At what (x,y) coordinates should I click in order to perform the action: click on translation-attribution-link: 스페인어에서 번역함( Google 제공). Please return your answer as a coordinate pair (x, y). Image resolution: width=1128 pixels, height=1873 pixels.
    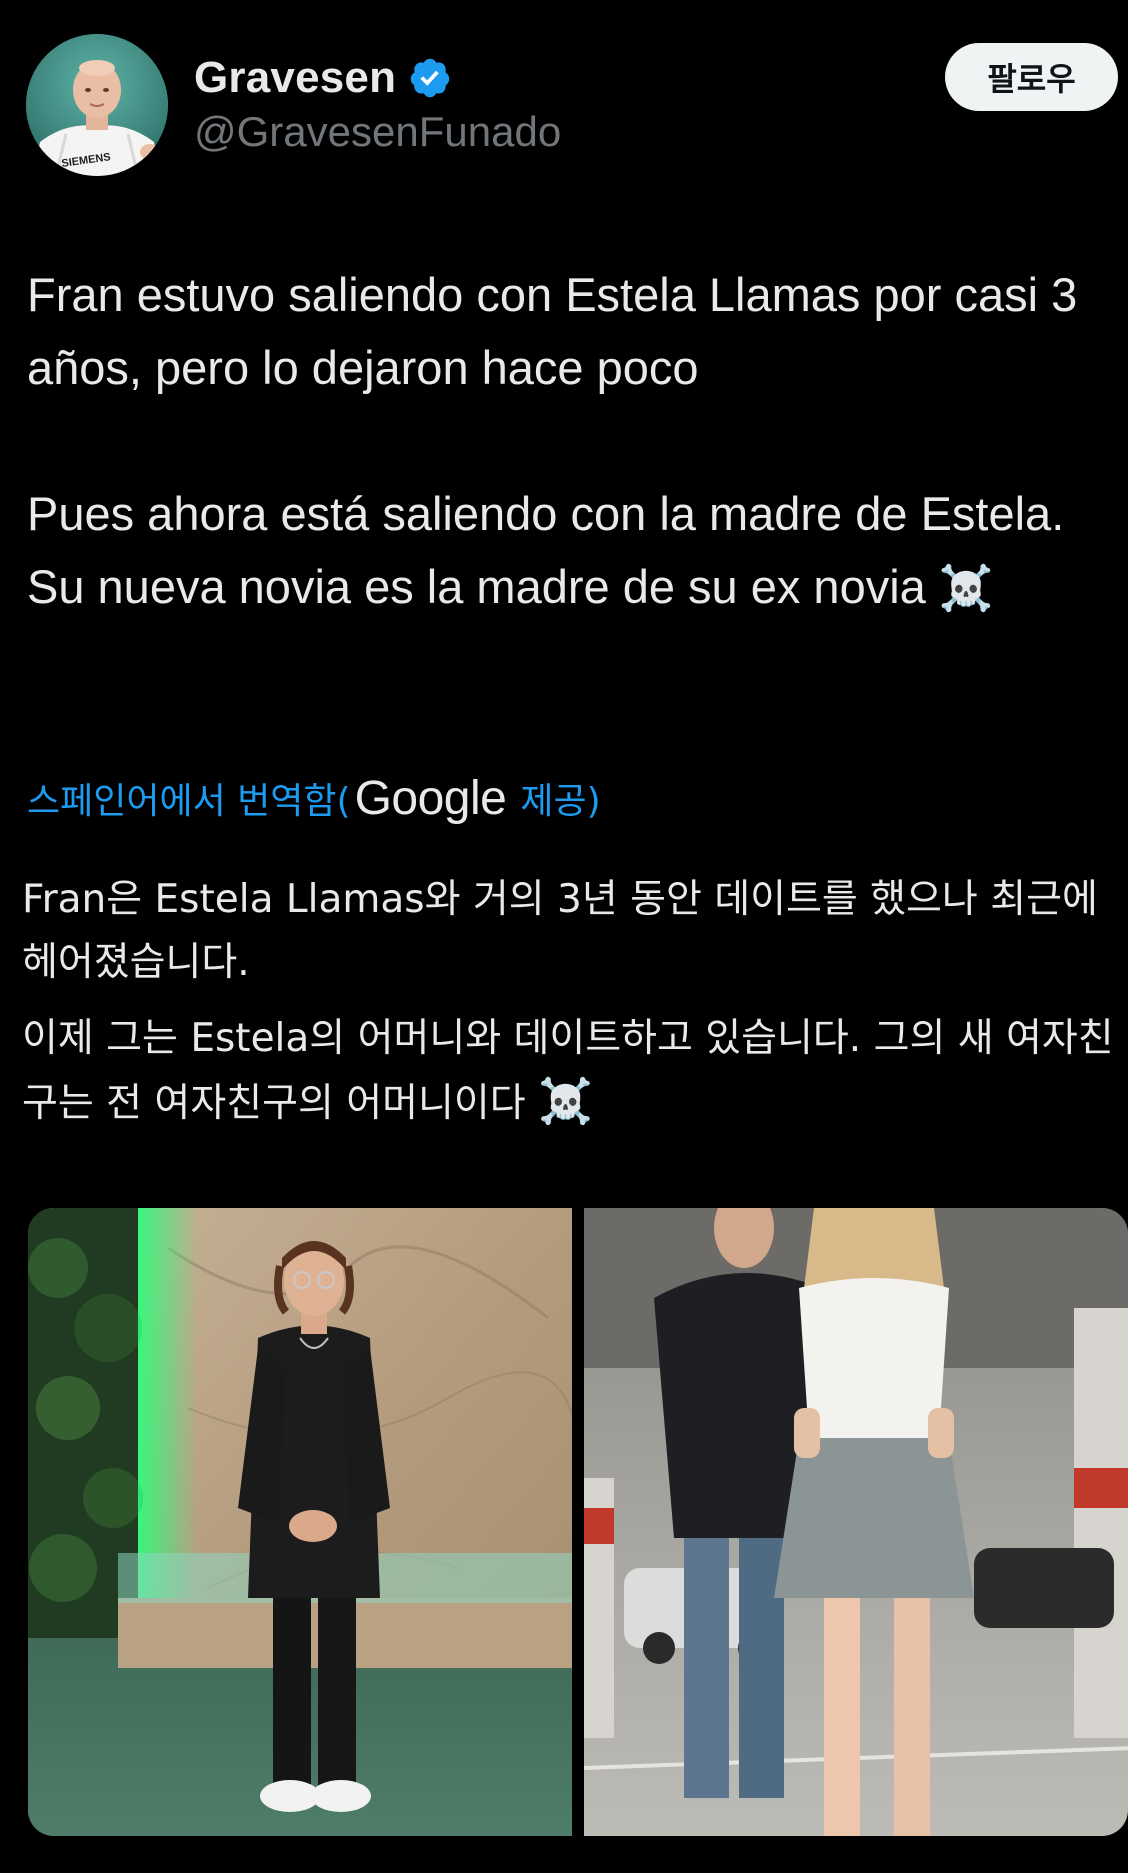
    Looking at the image, I should click on (314, 798).